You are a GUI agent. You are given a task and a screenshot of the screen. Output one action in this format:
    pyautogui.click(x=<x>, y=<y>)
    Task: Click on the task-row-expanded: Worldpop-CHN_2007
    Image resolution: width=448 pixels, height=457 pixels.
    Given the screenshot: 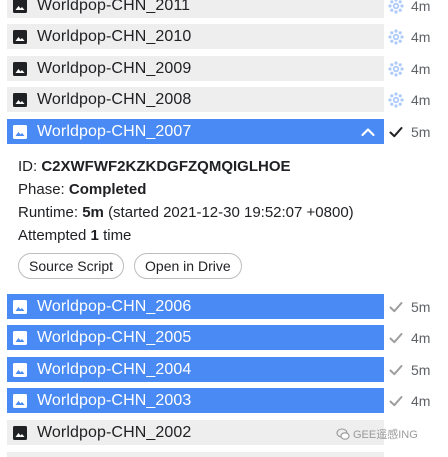 What is the action you would take?
    pyautogui.click(x=195, y=131)
    